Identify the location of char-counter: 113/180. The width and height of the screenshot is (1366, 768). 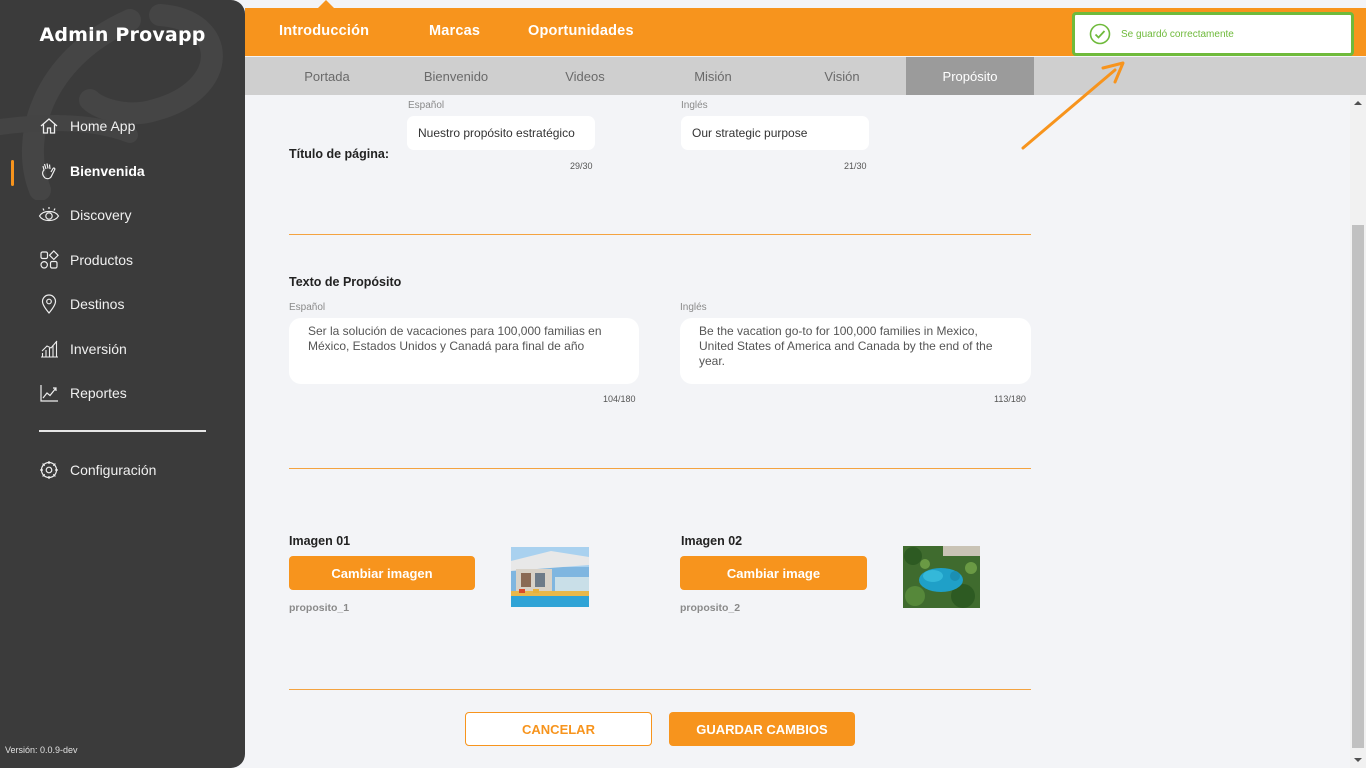
(1010, 399).